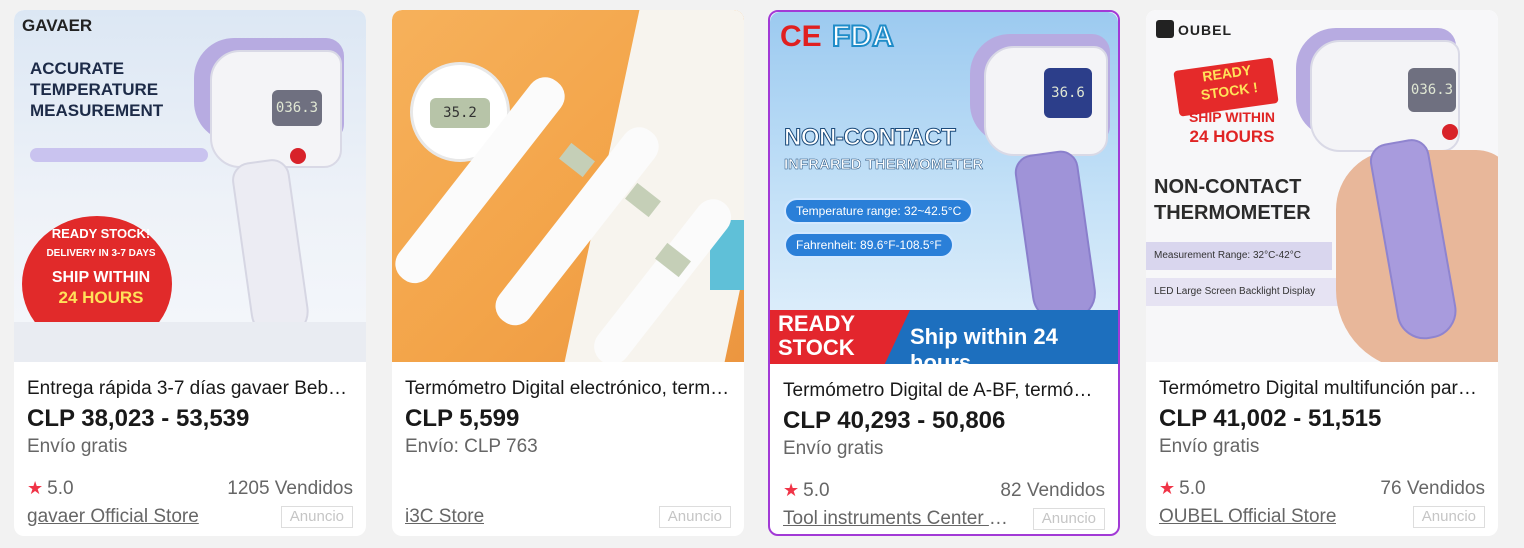 This screenshot has height=548, width=1524. What do you see at coordinates (471, 446) in the screenshot?
I see `shipping-text: Envío: CLP 763` at bounding box center [471, 446].